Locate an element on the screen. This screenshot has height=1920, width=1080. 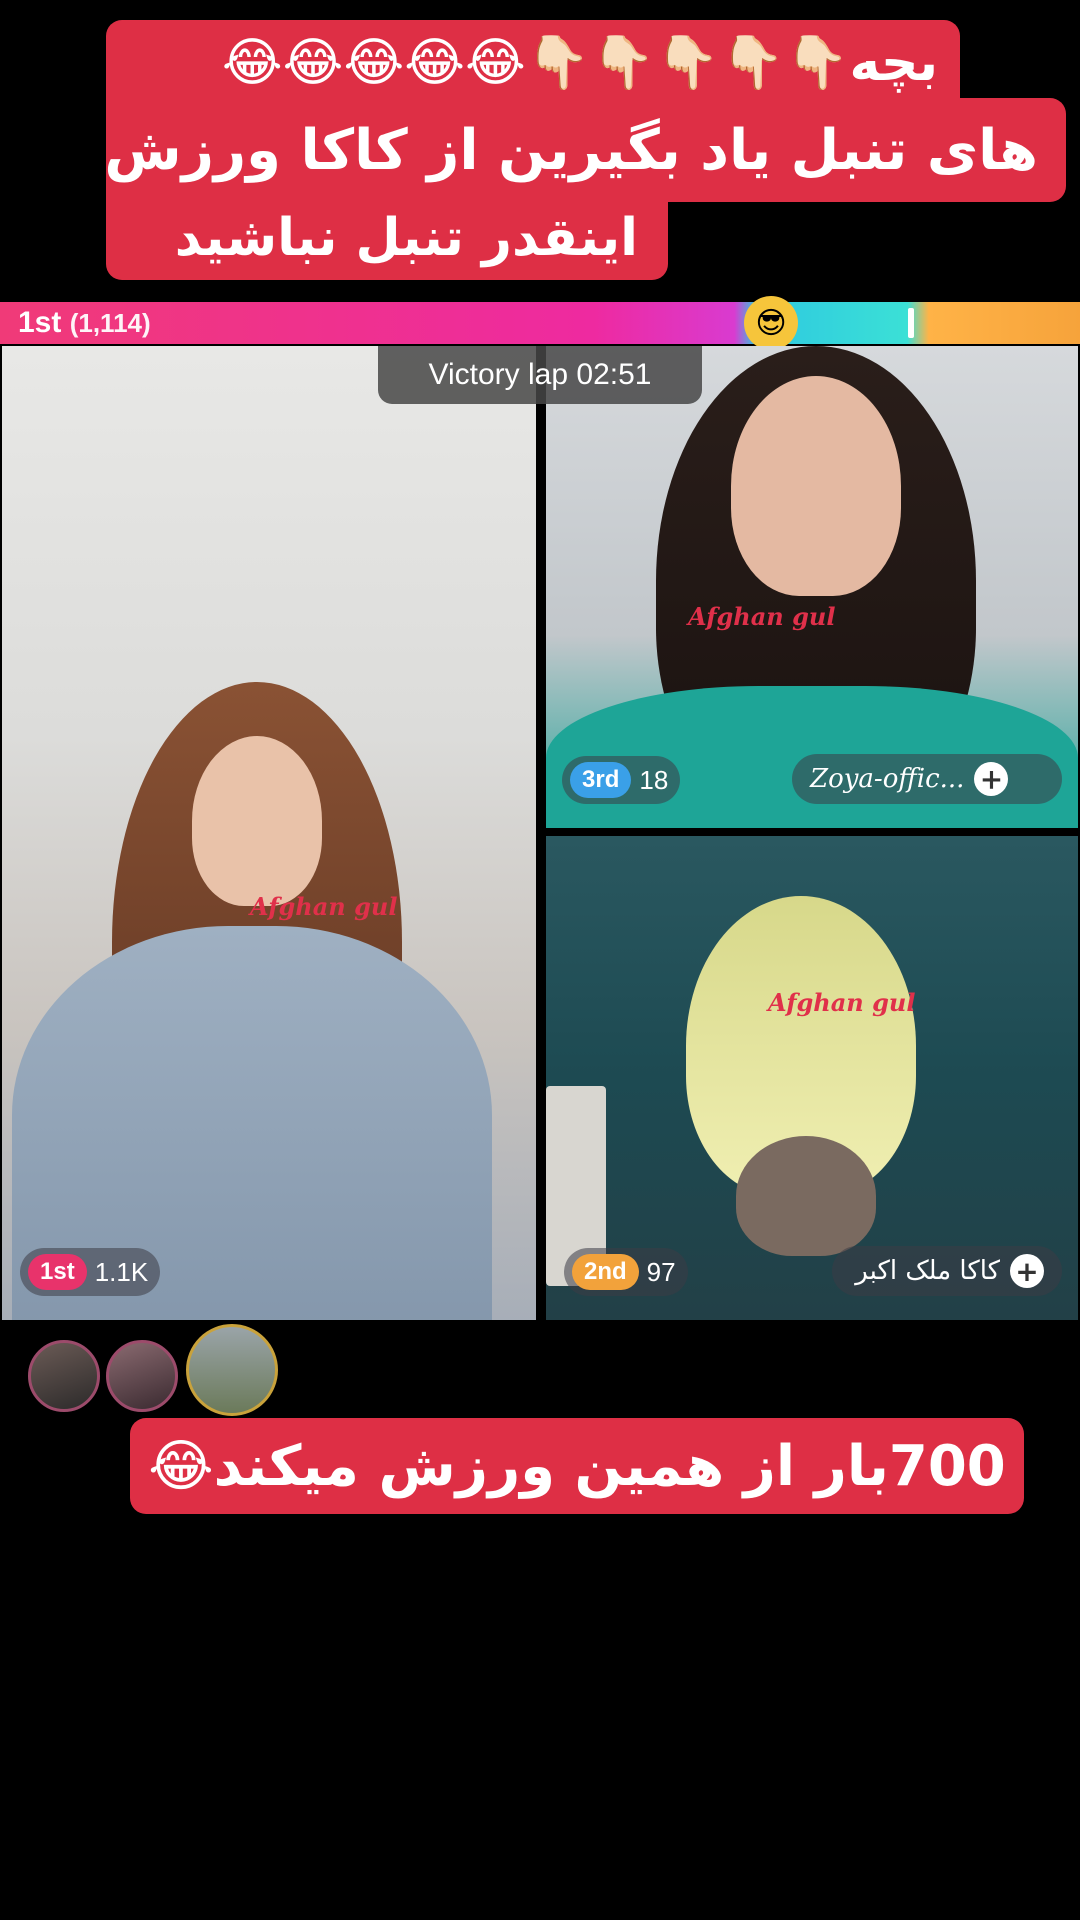
host-face-shape is located at coordinates (257, 821).